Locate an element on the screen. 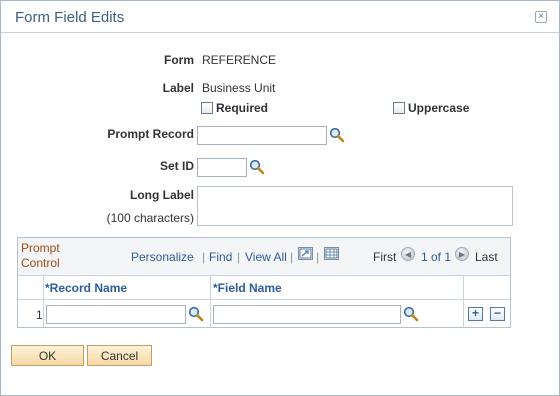 Image resolution: width=560 pixels, height=396 pixels. row-range: 1 of 1 is located at coordinates (436, 257).